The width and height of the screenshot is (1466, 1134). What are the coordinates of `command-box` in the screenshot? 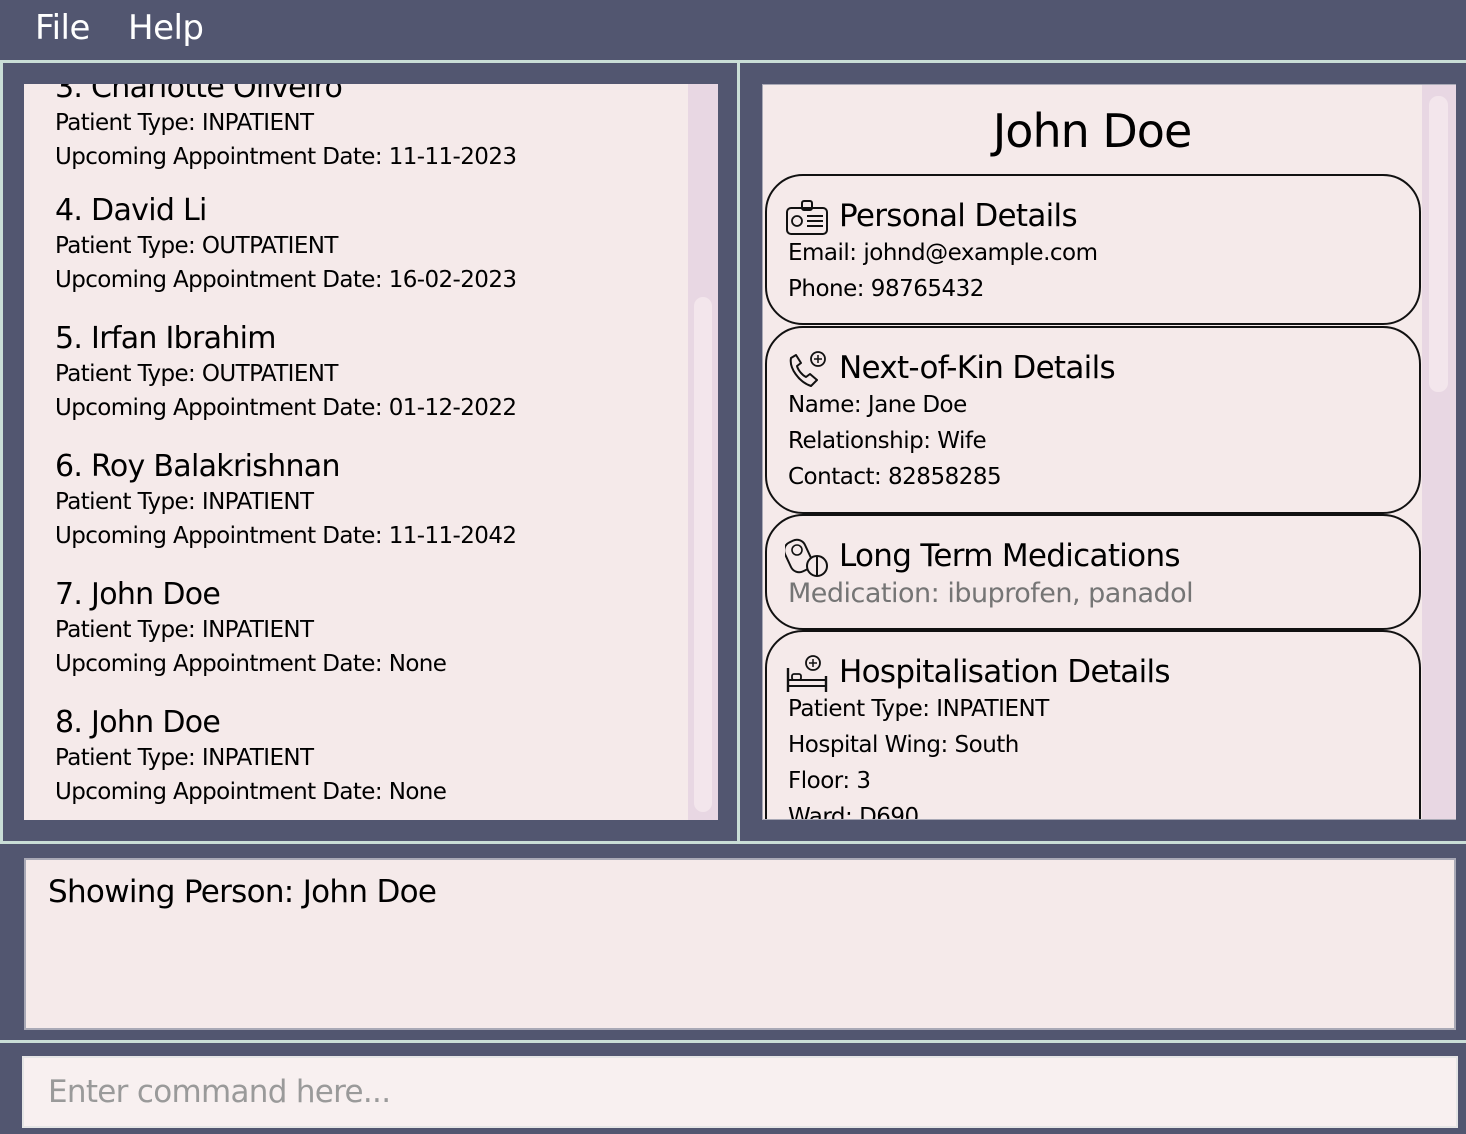 It's located at (740, 1092).